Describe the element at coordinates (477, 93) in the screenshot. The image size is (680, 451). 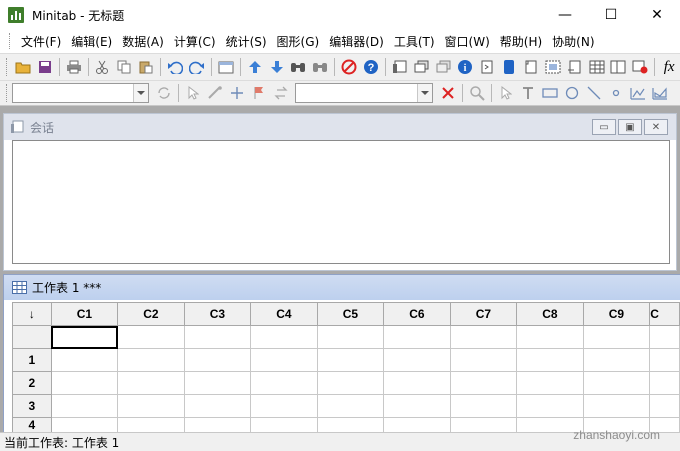
I see `zoom-icon` at that location.